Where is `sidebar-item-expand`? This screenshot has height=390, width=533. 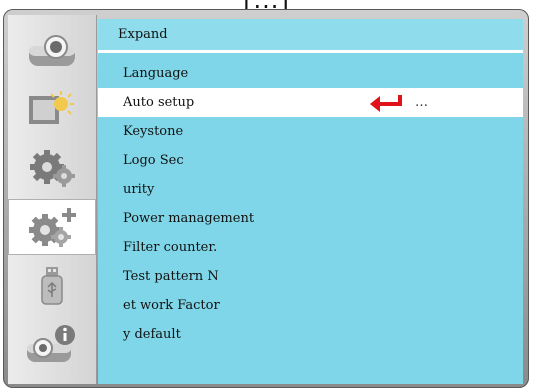 sidebar-item-expand is located at coordinates (52, 227).